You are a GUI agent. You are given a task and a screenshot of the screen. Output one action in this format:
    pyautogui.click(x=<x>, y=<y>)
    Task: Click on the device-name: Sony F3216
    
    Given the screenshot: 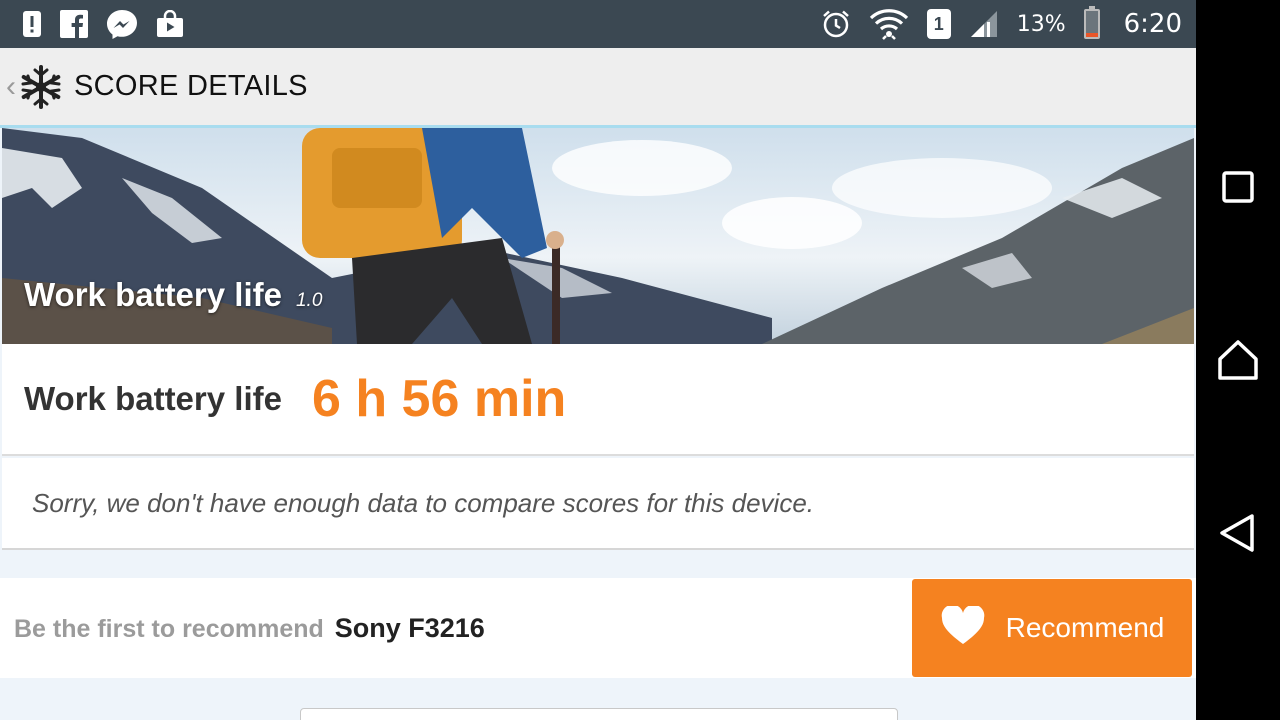 What is the action you would take?
    pyautogui.click(x=409, y=627)
    